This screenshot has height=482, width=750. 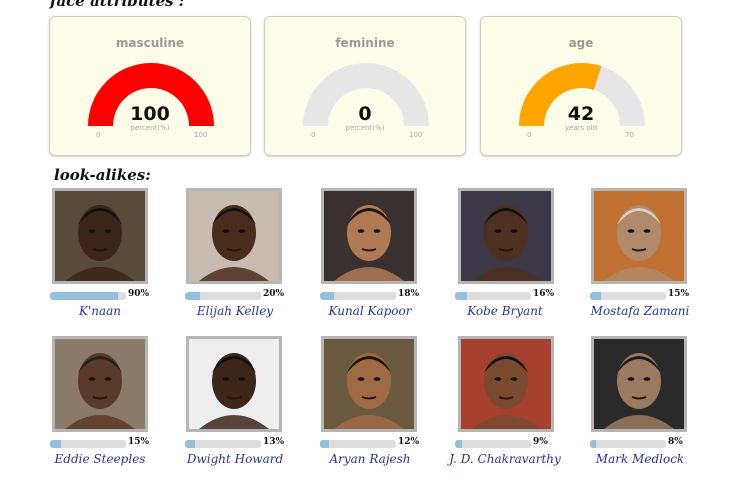 I want to click on similarity-percent: 8%, so click(x=675, y=442).